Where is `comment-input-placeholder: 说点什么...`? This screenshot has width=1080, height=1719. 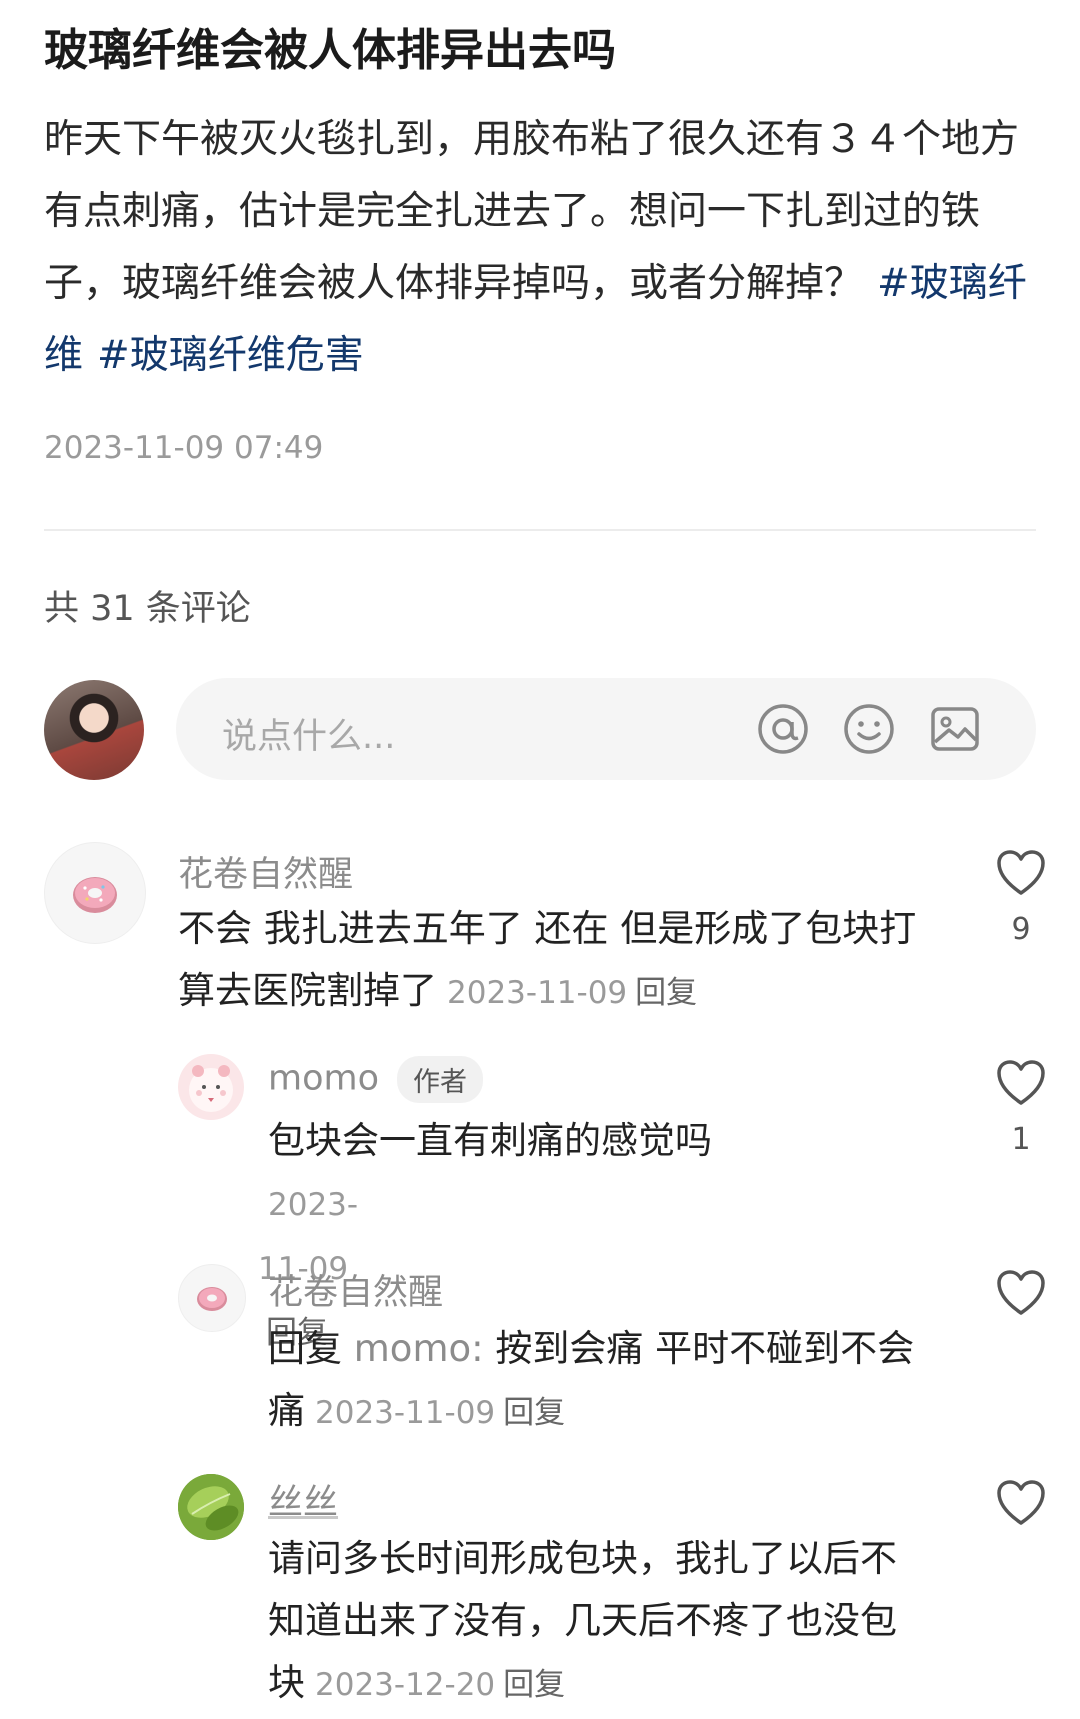 comment-input-placeholder: 说点什么... is located at coordinates (309, 737).